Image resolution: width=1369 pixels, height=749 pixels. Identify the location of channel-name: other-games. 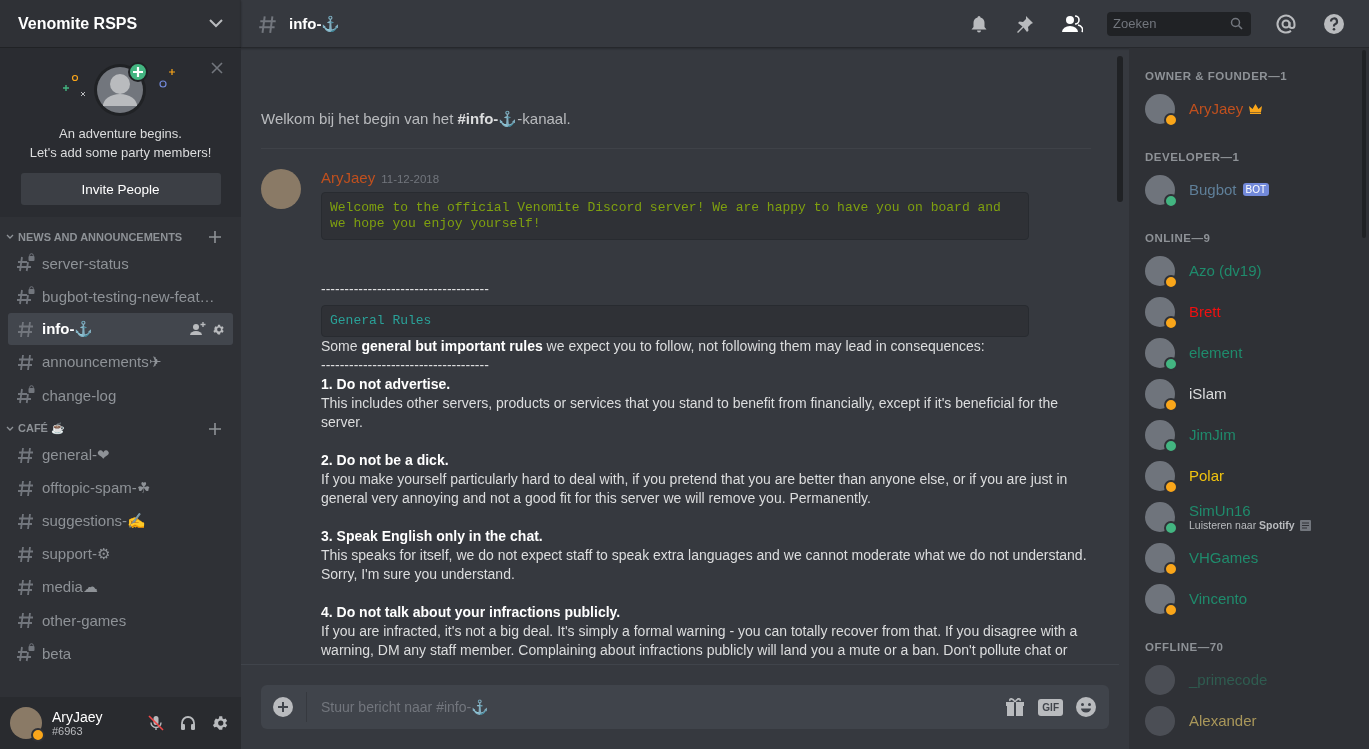
(85, 620).